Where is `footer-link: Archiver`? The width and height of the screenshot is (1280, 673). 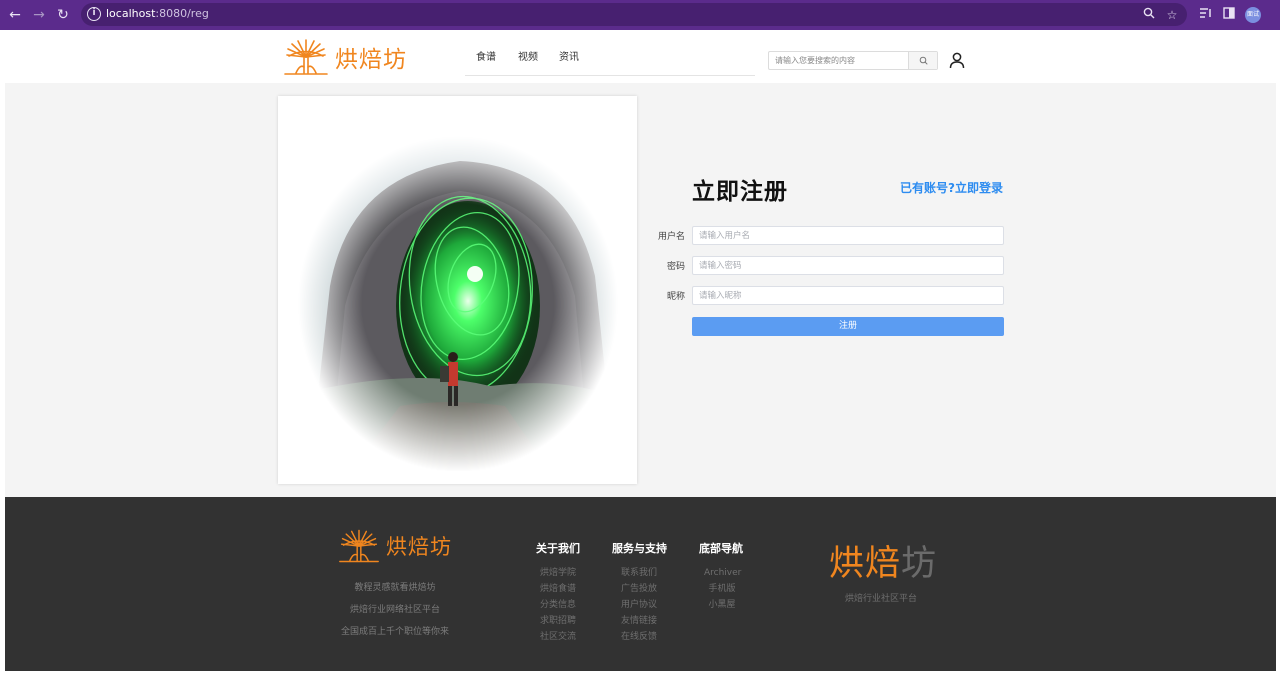 footer-link: Archiver is located at coordinates (722, 573).